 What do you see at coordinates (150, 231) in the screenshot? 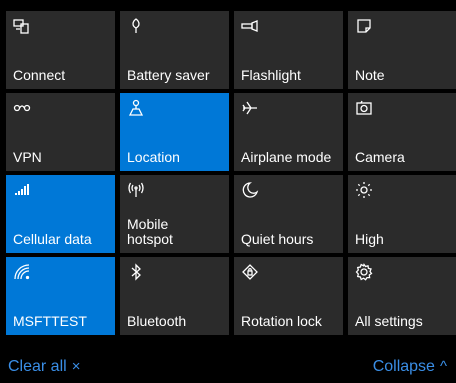
I see `tile-label: Mobile hotspot` at bounding box center [150, 231].